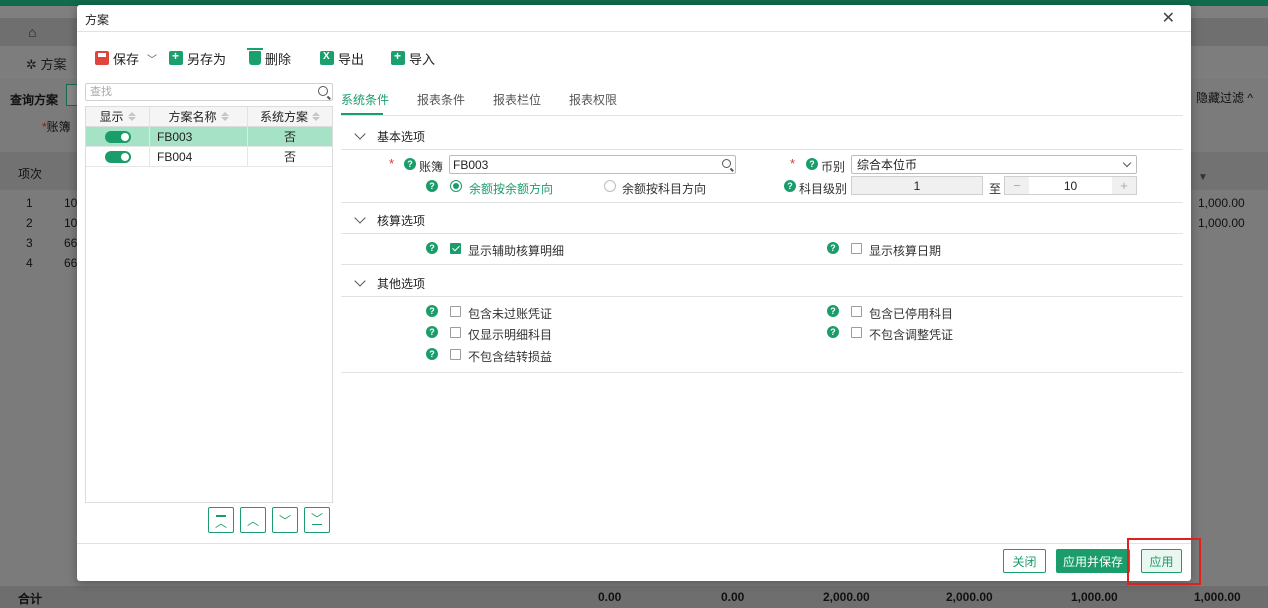 This screenshot has height=608, width=1268. What do you see at coordinates (917, 185) in the screenshot?
I see `level-from-value: 1` at bounding box center [917, 185].